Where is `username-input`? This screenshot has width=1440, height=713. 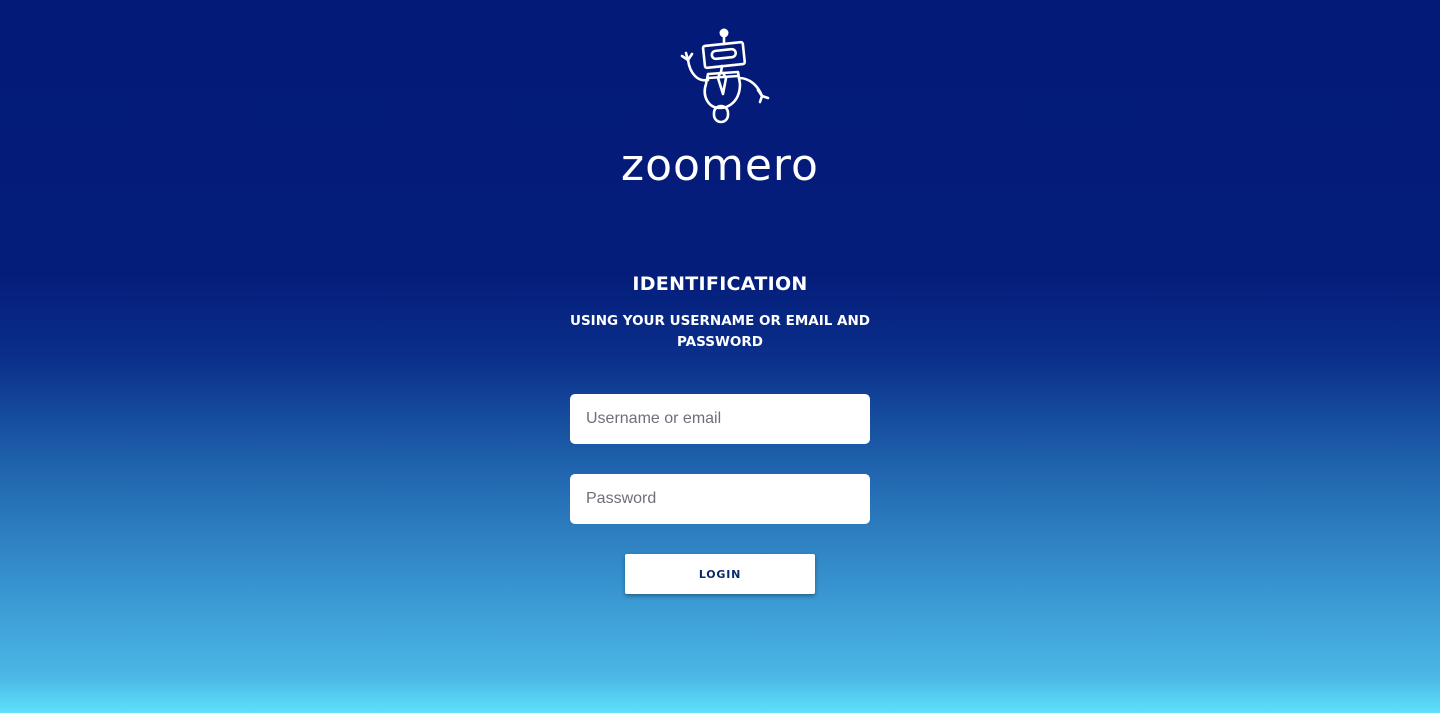 username-input is located at coordinates (720, 419).